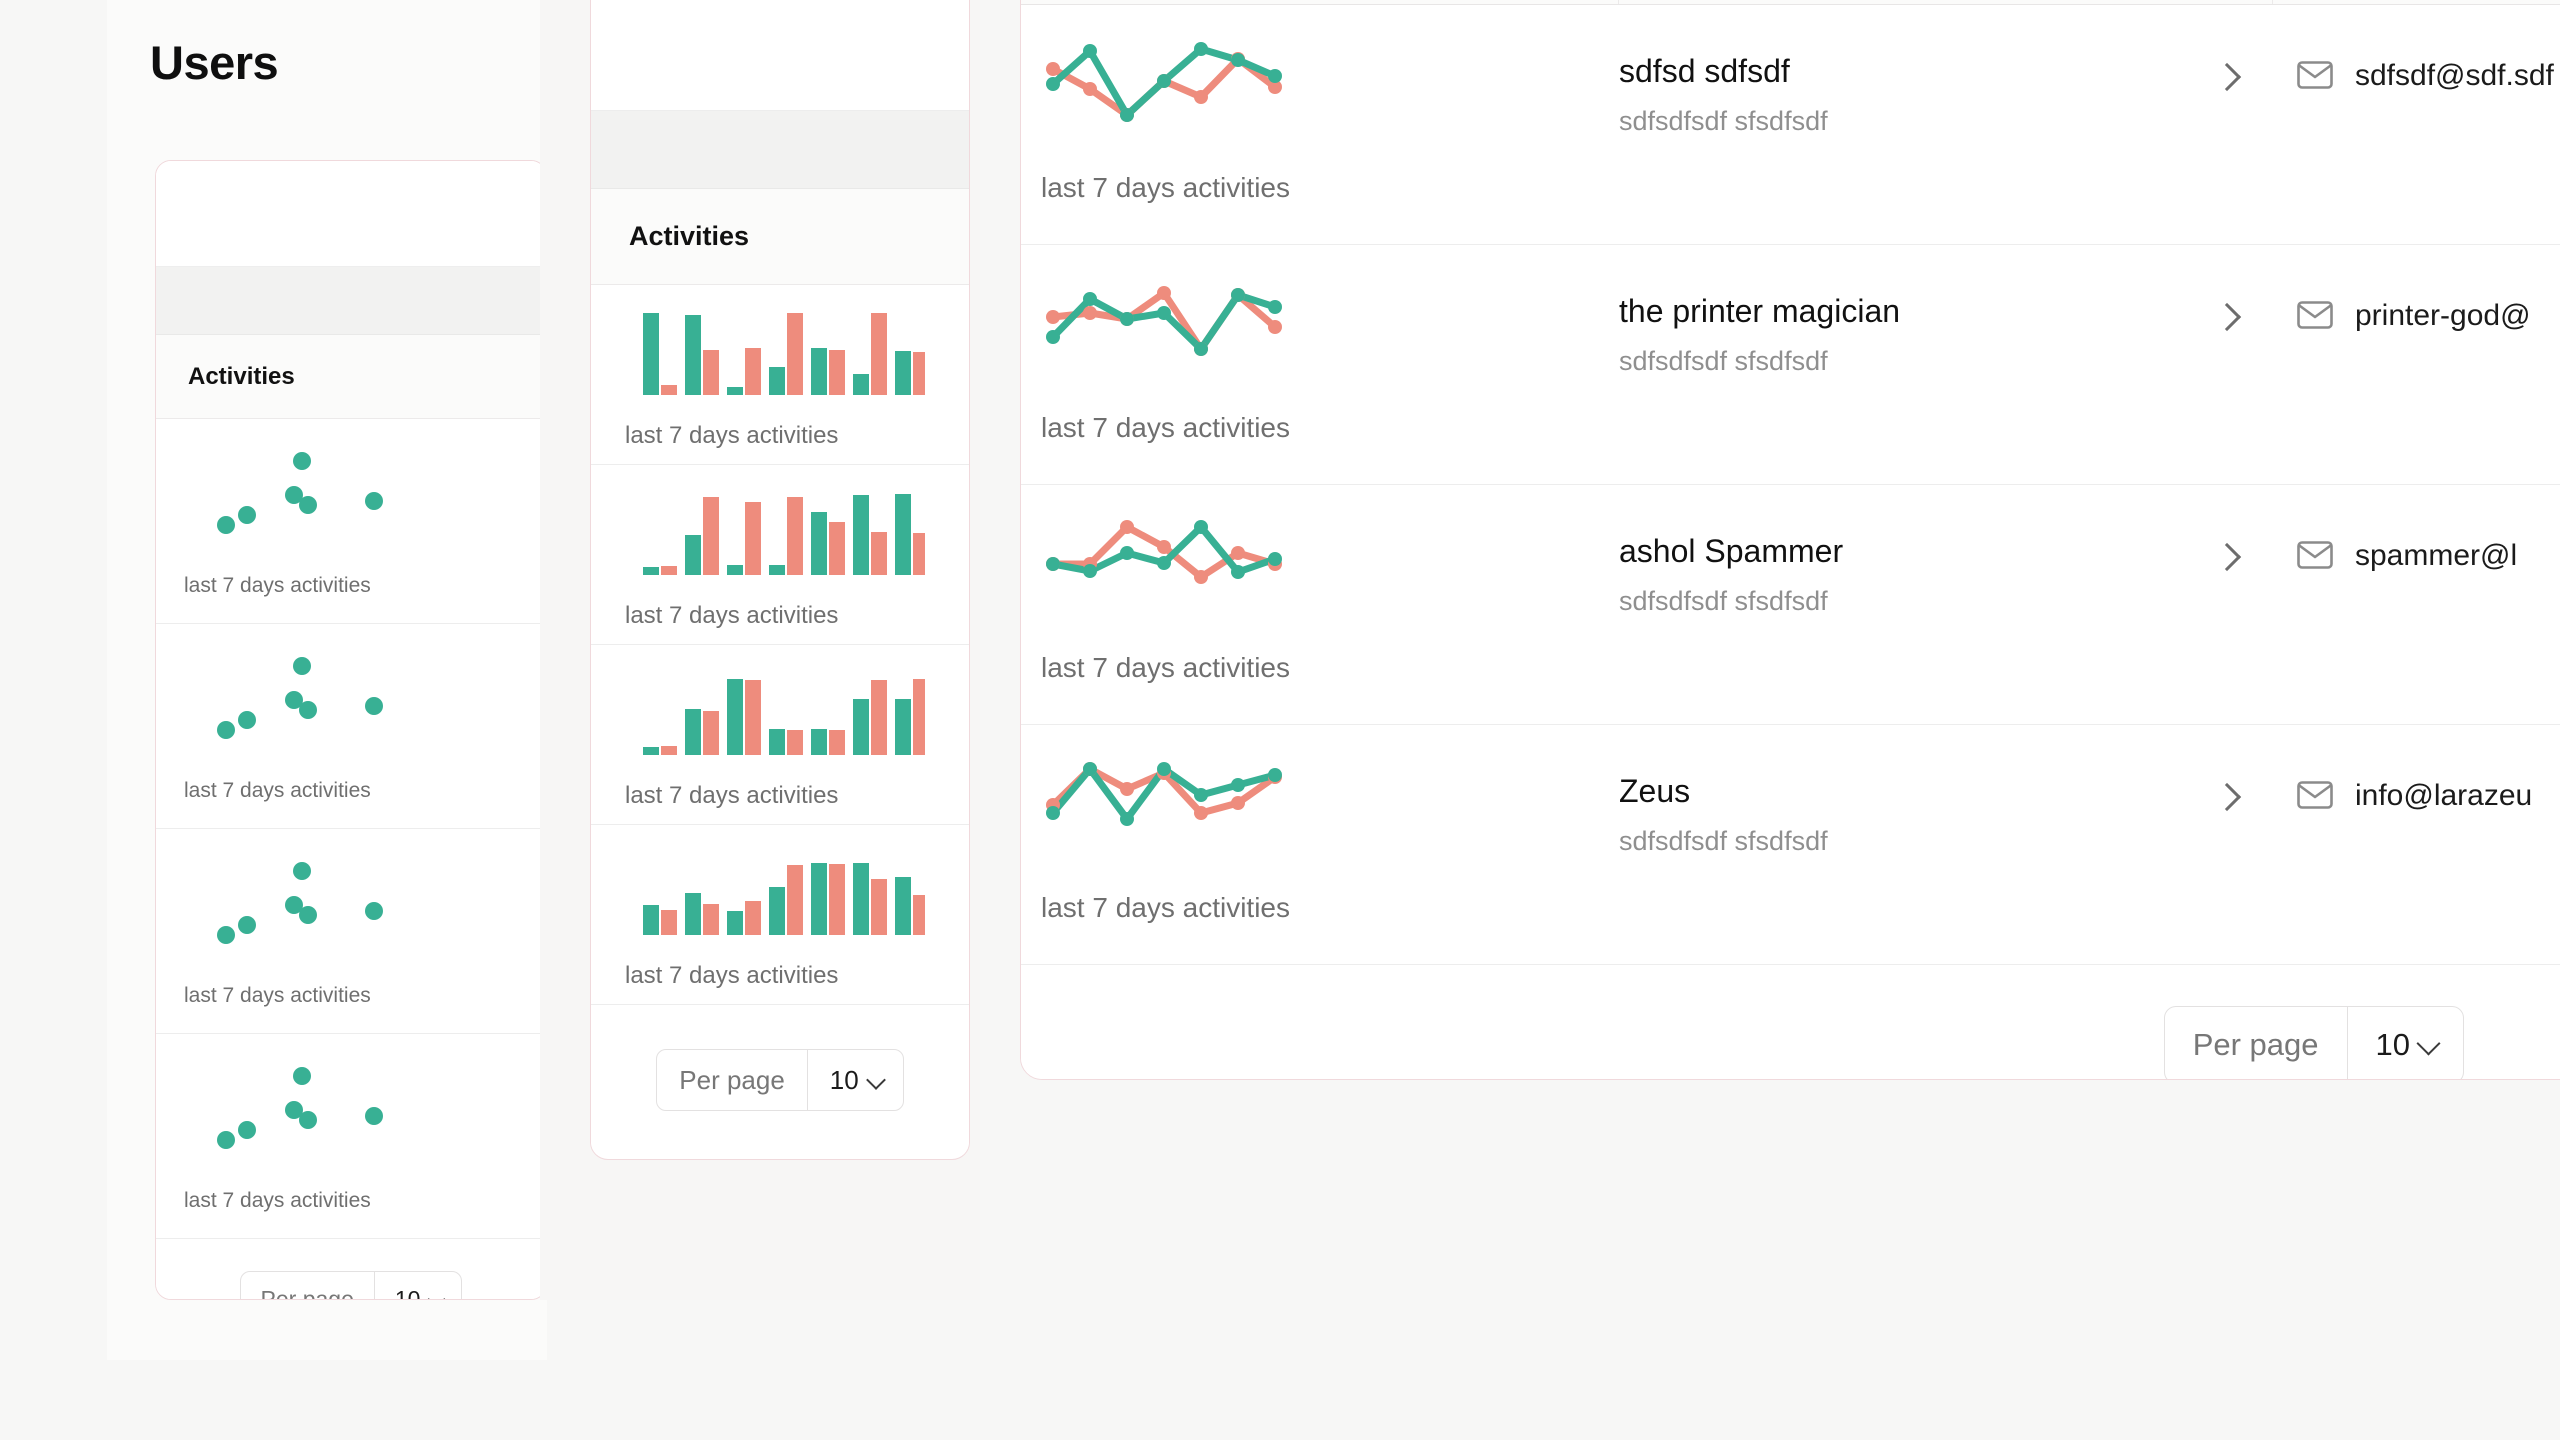 This screenshot has height=1440, width=2560. I want to click on name-cell: sdfsd sdfsdf sdfsdfsdf sfsdfsdf, so click(1946, 124).